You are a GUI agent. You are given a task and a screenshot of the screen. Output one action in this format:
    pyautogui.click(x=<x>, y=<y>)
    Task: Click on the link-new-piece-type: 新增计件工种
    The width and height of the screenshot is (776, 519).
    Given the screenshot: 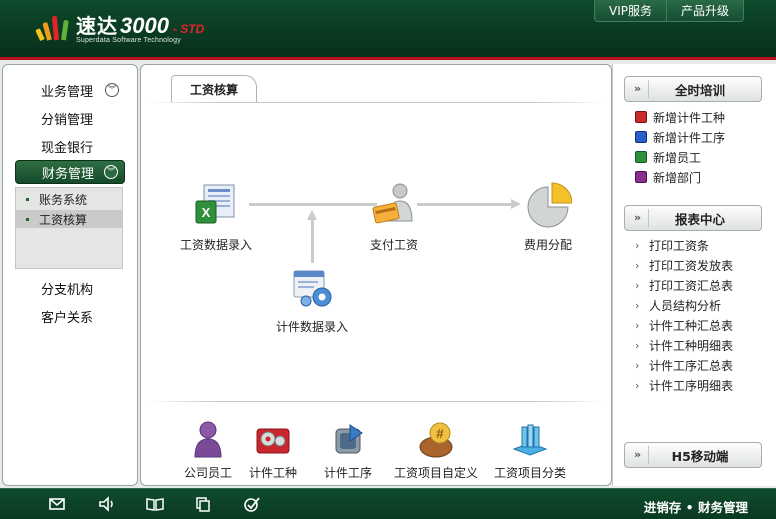 What is the action you would take?
    pyautogui.click(x=680, y=117)
    